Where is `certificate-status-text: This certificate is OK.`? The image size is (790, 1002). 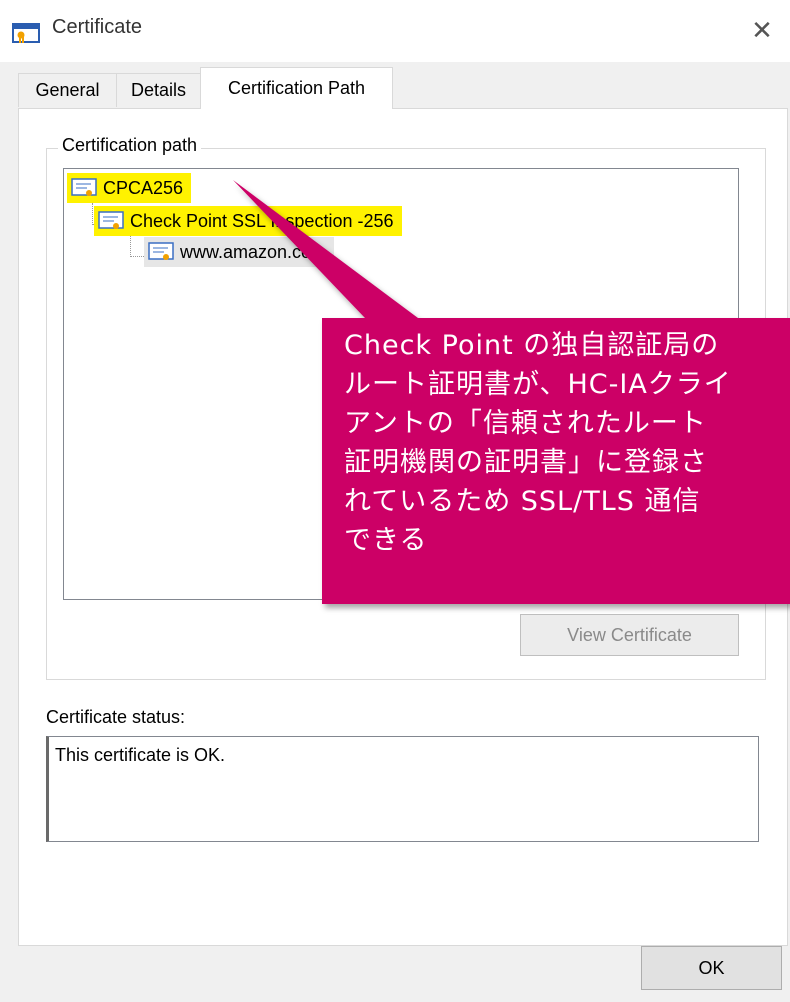
certificate-status-text: This certificate is OK. is located at coordinates (140, 755).